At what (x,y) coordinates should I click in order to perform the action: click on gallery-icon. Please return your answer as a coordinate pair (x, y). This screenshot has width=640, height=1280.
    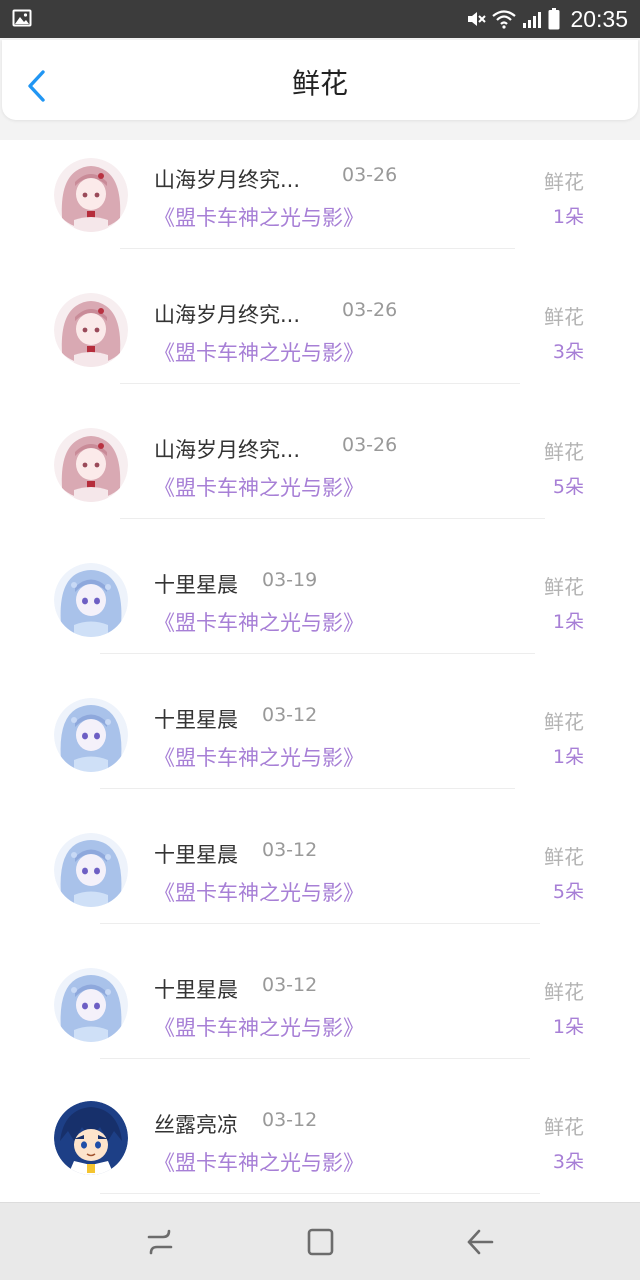
    Looking at the image, I should click on (22, 18).